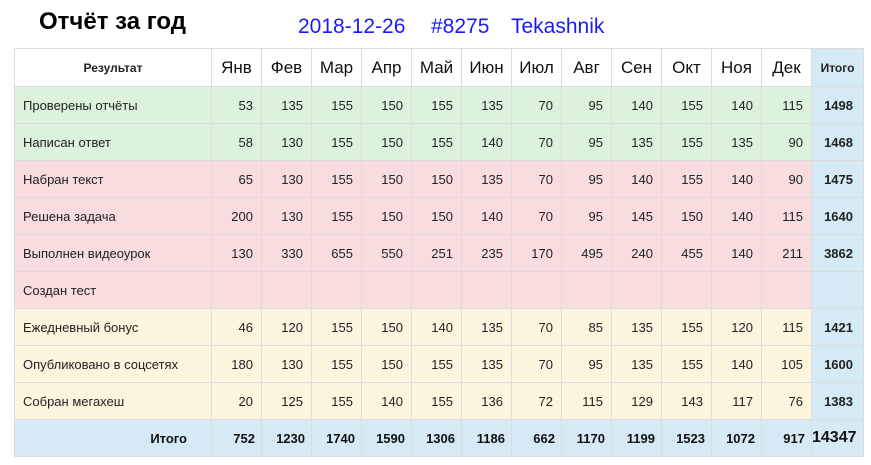 This screenshot has width=871, height=465. What do you see at coordinates (113, 216) in the screenshot?
I see `row-label: Решена задача` at bounding box center [113, 216].